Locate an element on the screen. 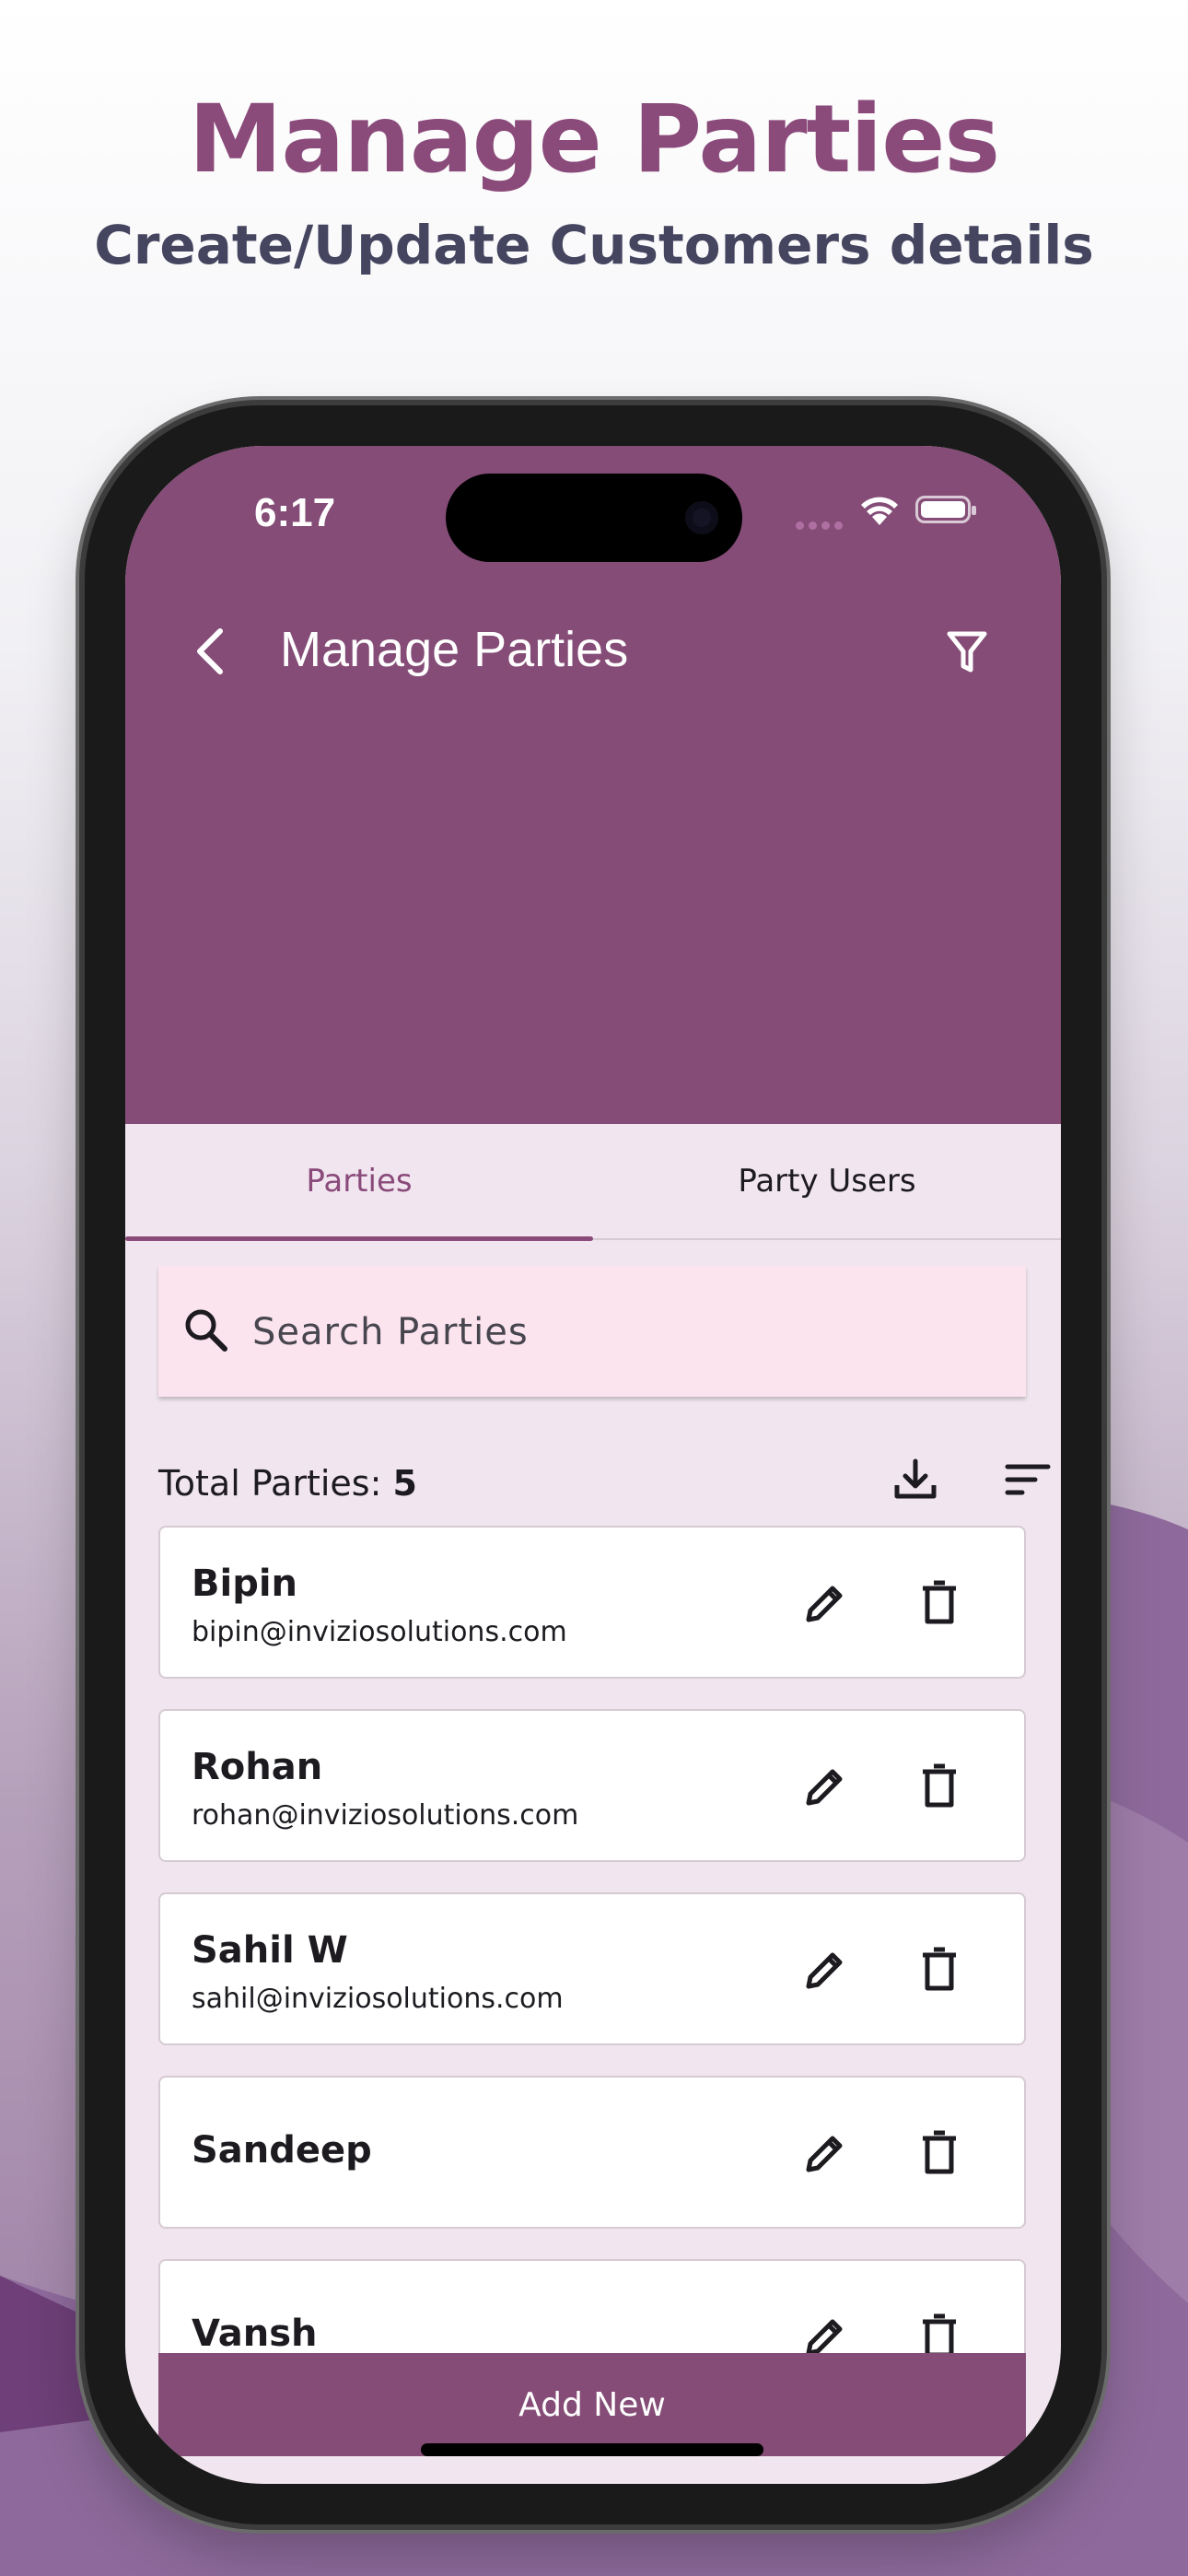 Image resolution: width=1188 pixels, height=2576 pixels. party-email: sahil@inviziosolutions.com is located at coordinates (378, 1999).